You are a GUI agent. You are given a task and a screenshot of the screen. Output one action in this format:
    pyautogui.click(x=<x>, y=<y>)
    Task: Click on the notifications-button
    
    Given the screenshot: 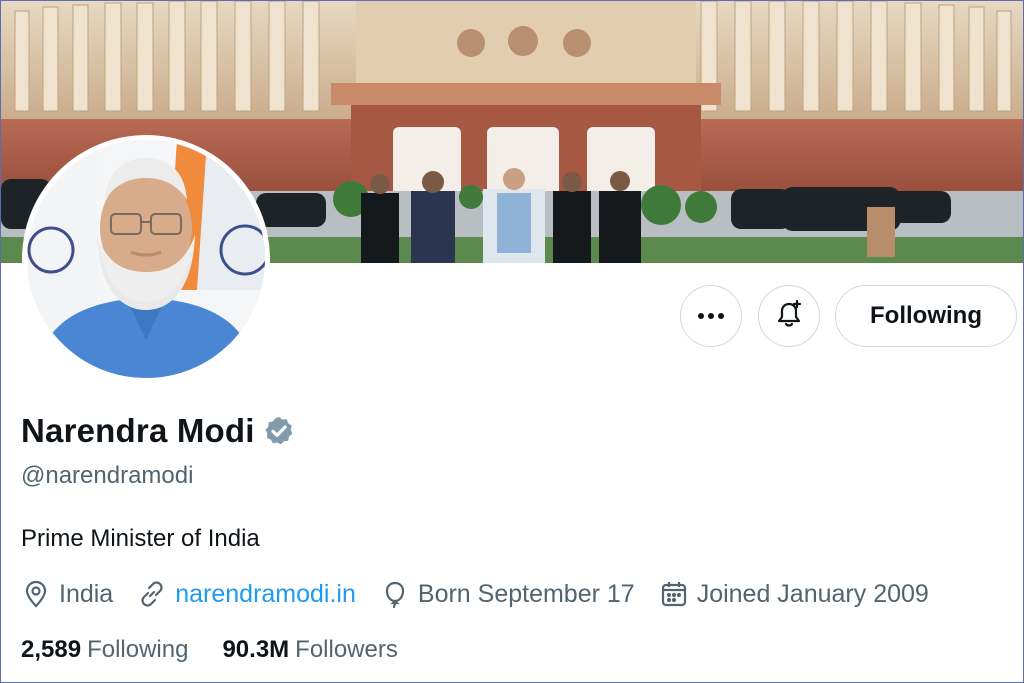 What is the action you would take?
    pyautogui.click(x=789, y=316)
    